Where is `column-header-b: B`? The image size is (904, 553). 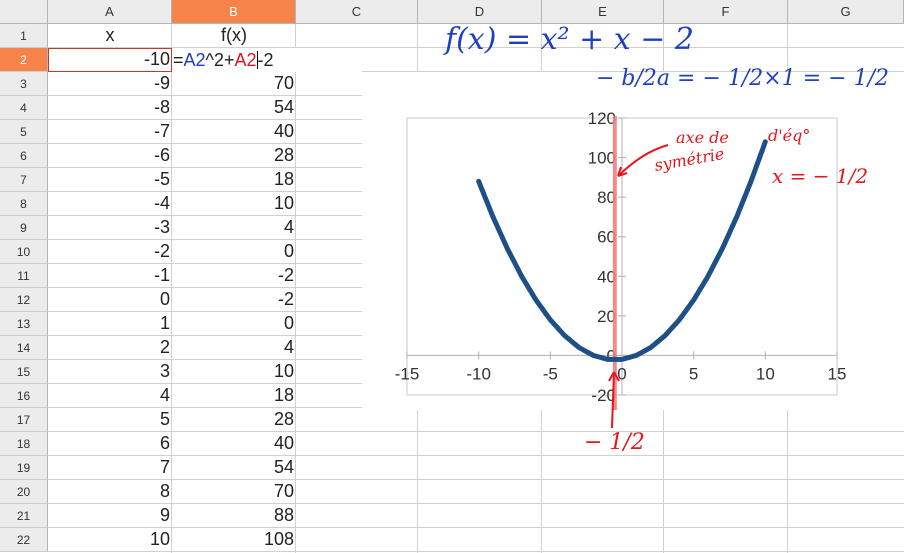
column-header-b: B is located at coordinates (234, 12).